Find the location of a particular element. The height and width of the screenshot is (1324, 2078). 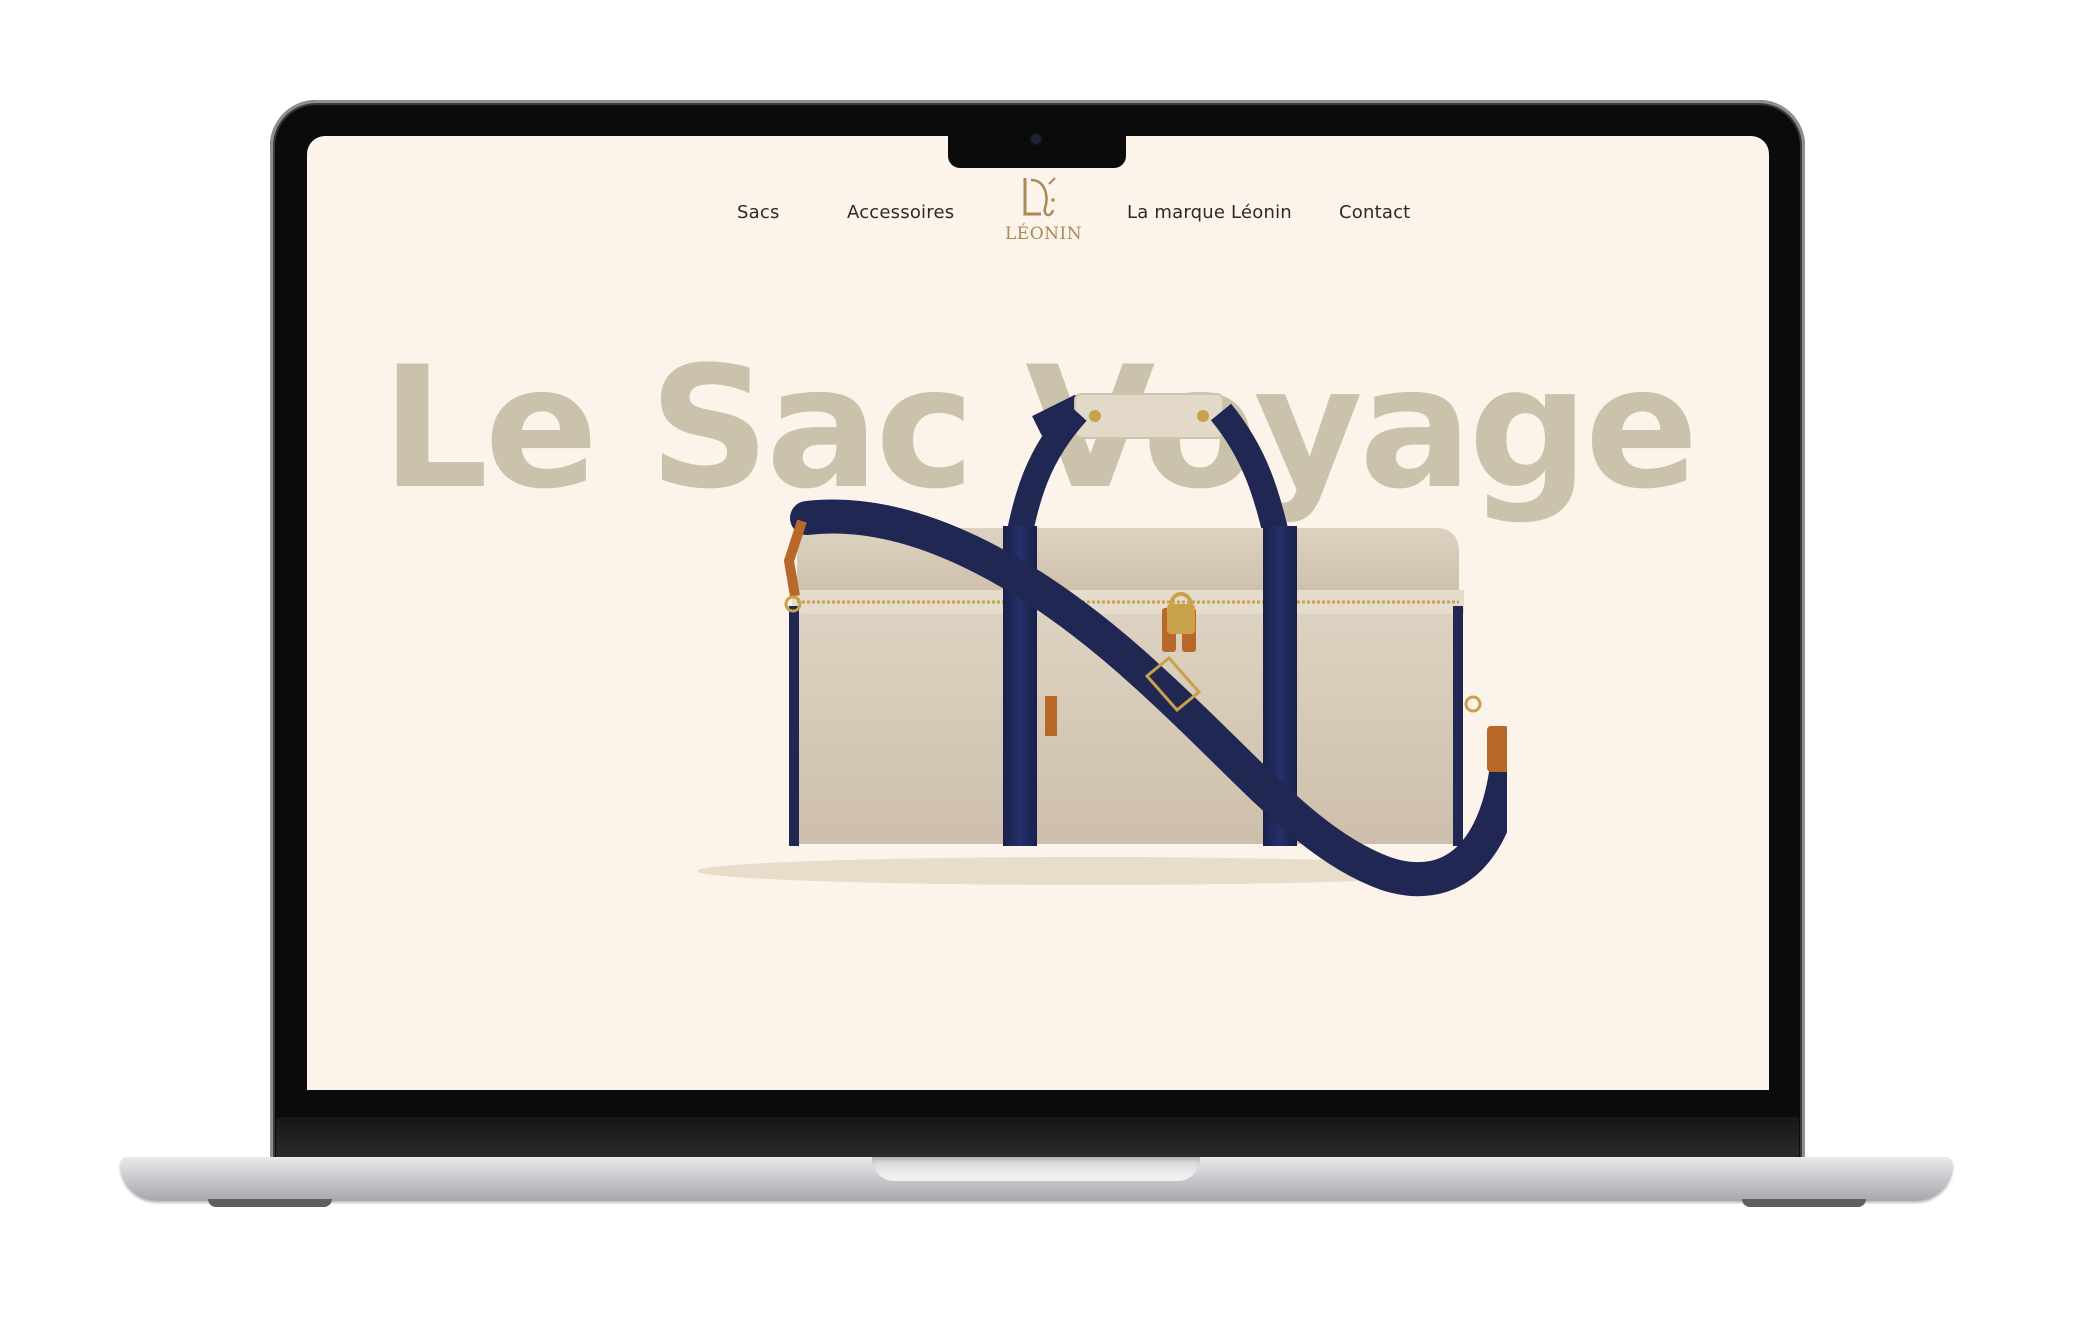

leonin-logo: LÉONIN is located at coordinates (1044, 211).